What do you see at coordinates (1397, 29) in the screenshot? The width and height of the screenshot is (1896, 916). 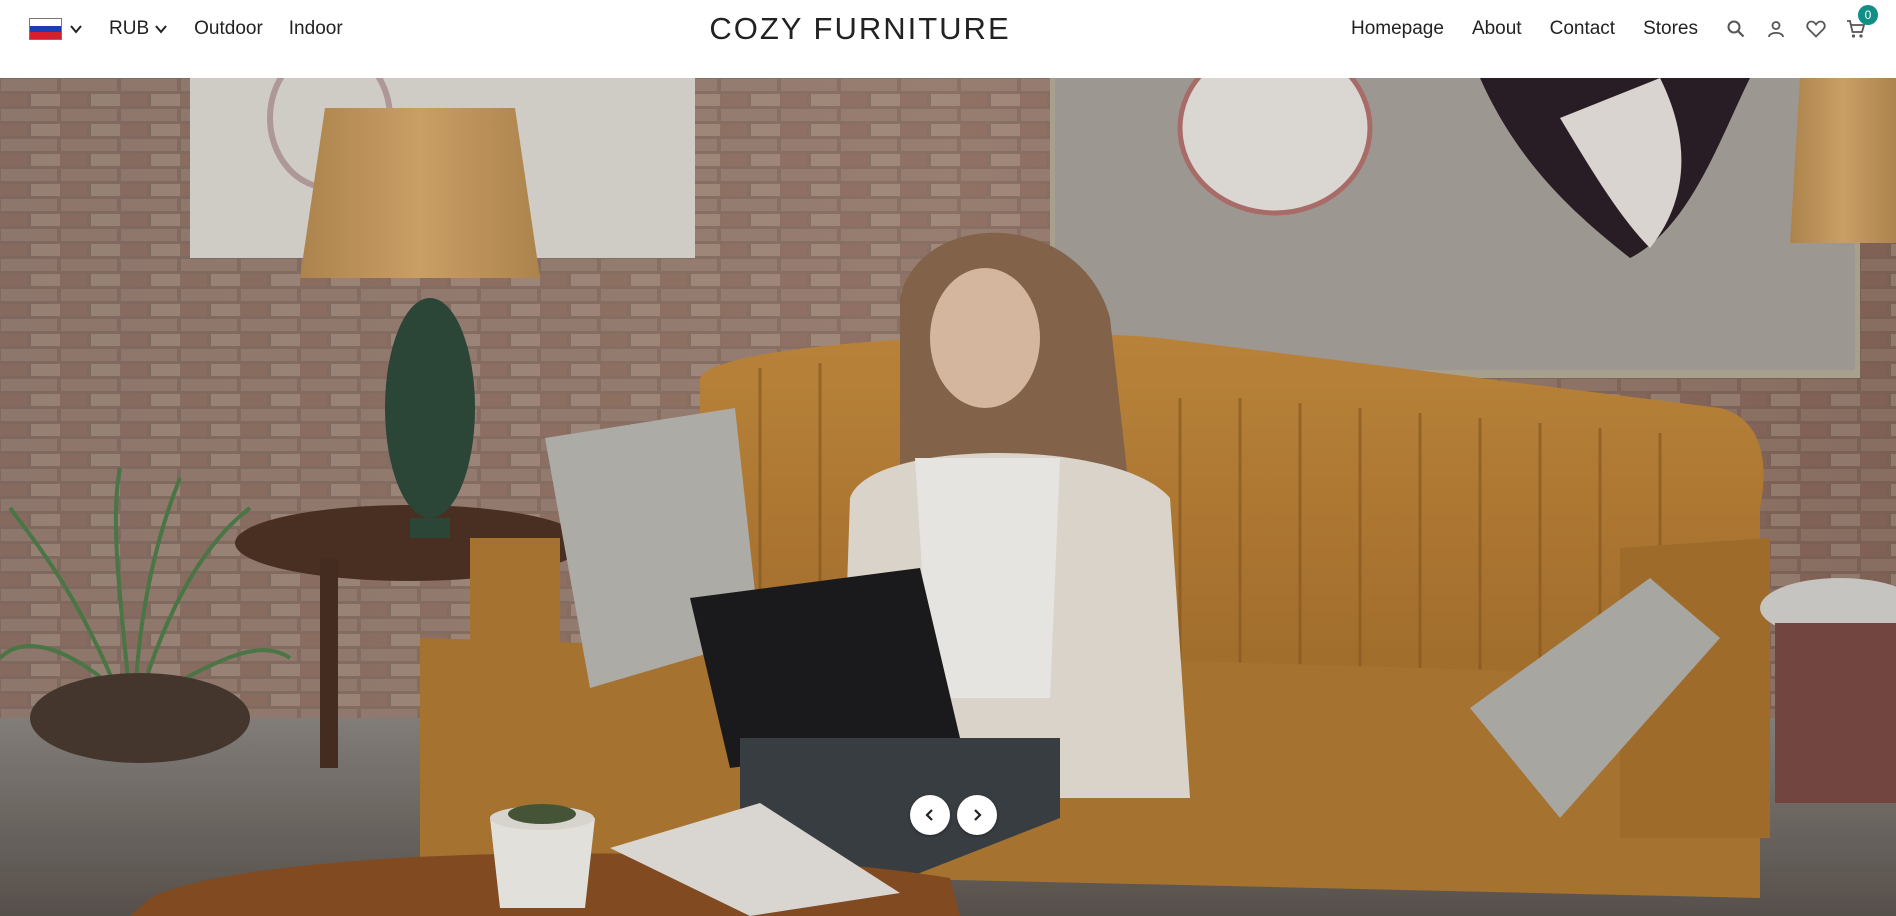 I see `nav-homepage-link: Homepage` at bounding box center [1397, 29].